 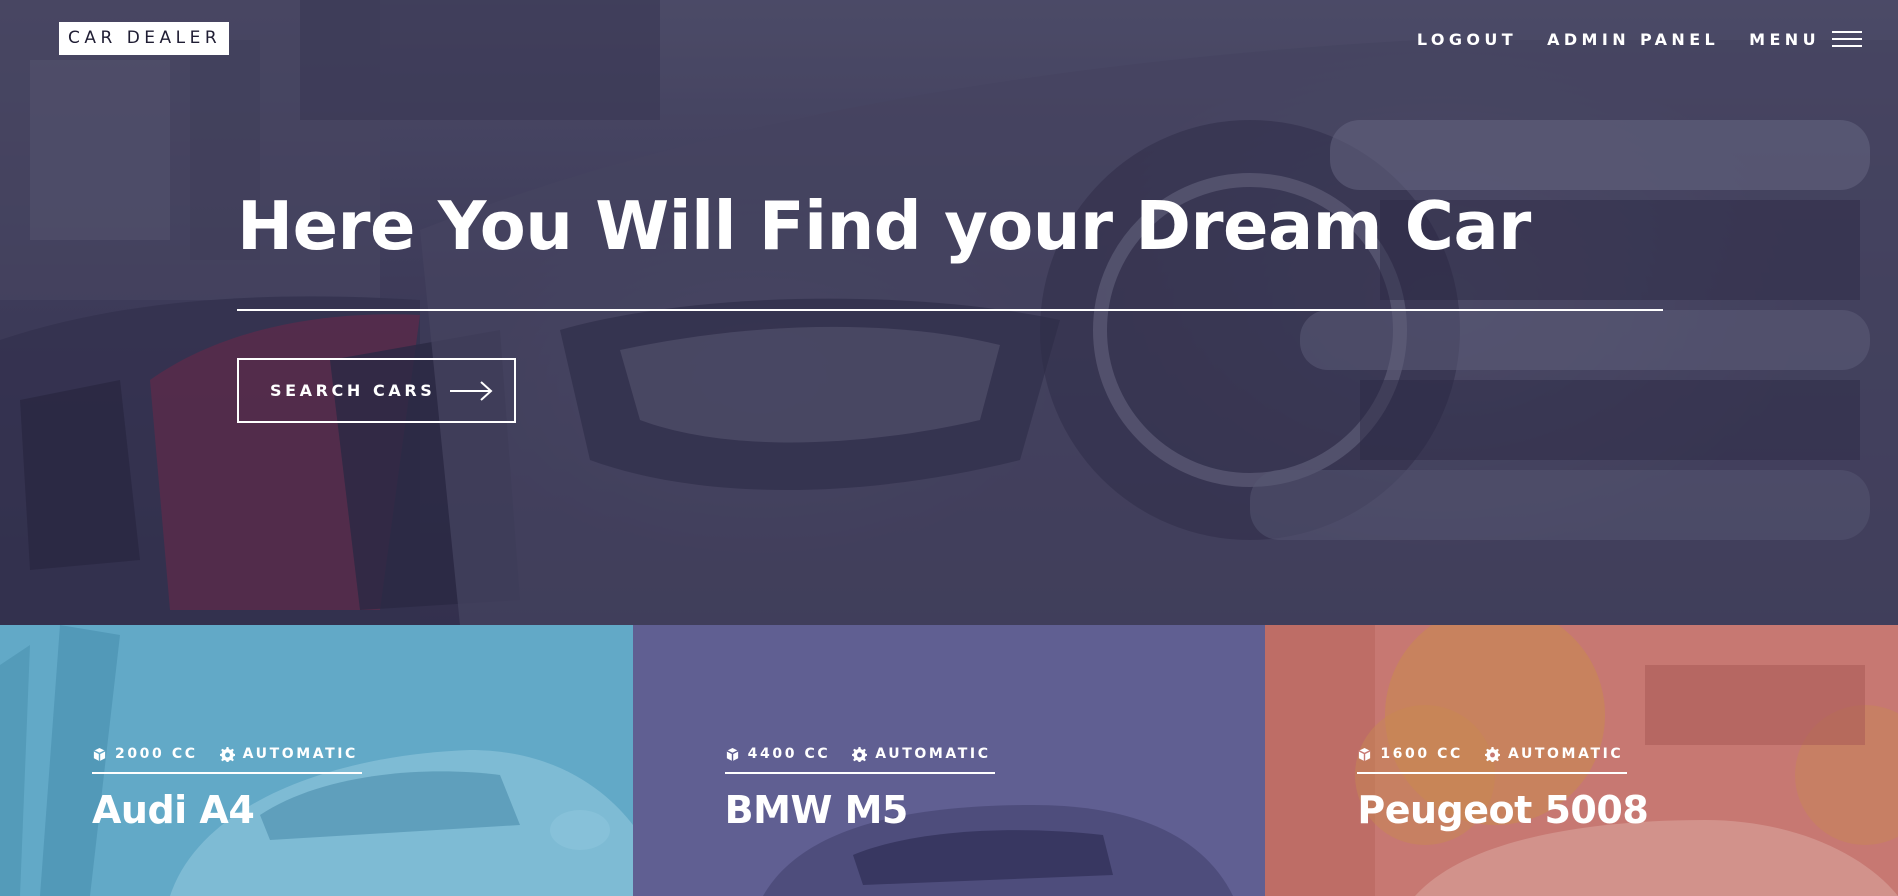 I want to click on car-name: Audi A4, so click(x=173, y=810).